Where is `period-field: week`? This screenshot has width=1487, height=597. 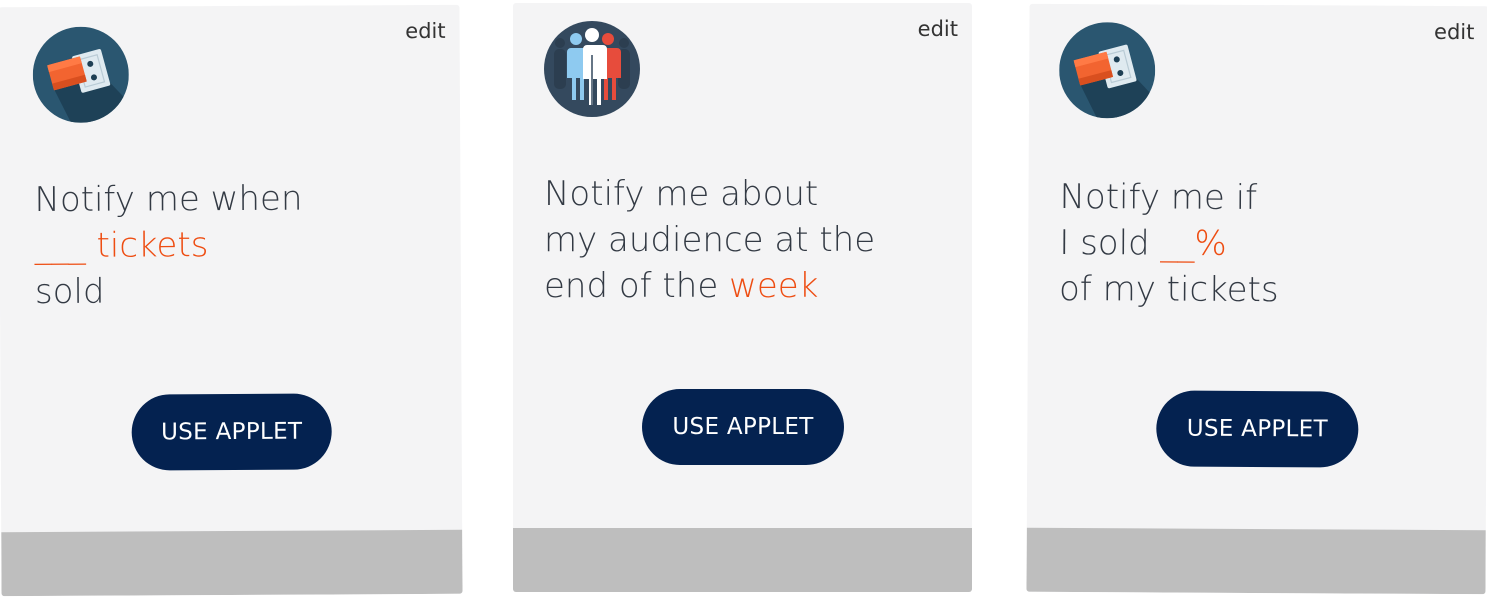 period-field: week is located at coordinates (773, 286).